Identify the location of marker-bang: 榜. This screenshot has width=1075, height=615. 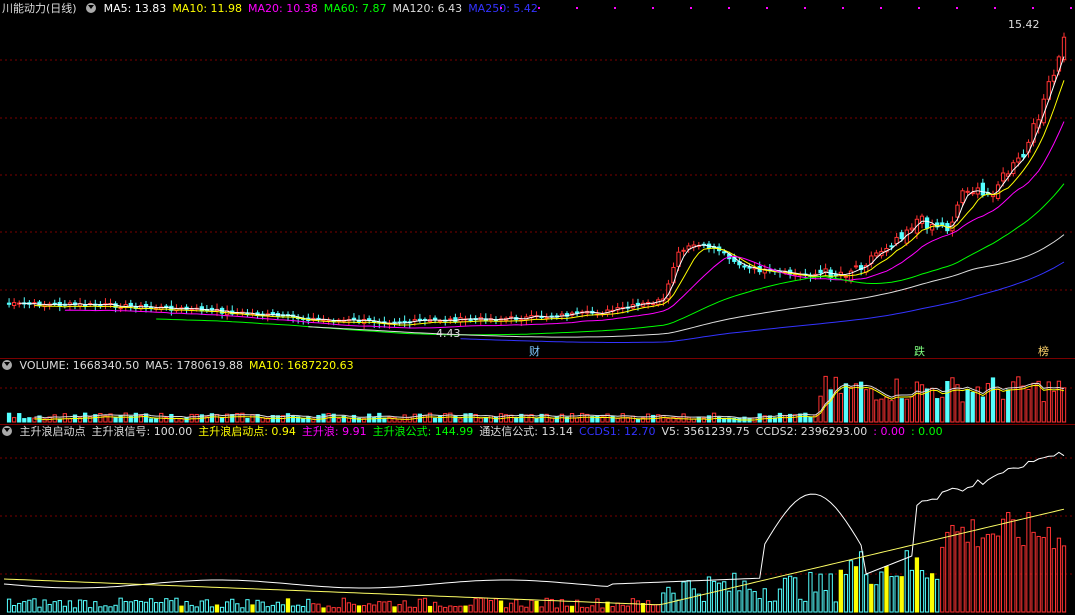
(1043, 351).